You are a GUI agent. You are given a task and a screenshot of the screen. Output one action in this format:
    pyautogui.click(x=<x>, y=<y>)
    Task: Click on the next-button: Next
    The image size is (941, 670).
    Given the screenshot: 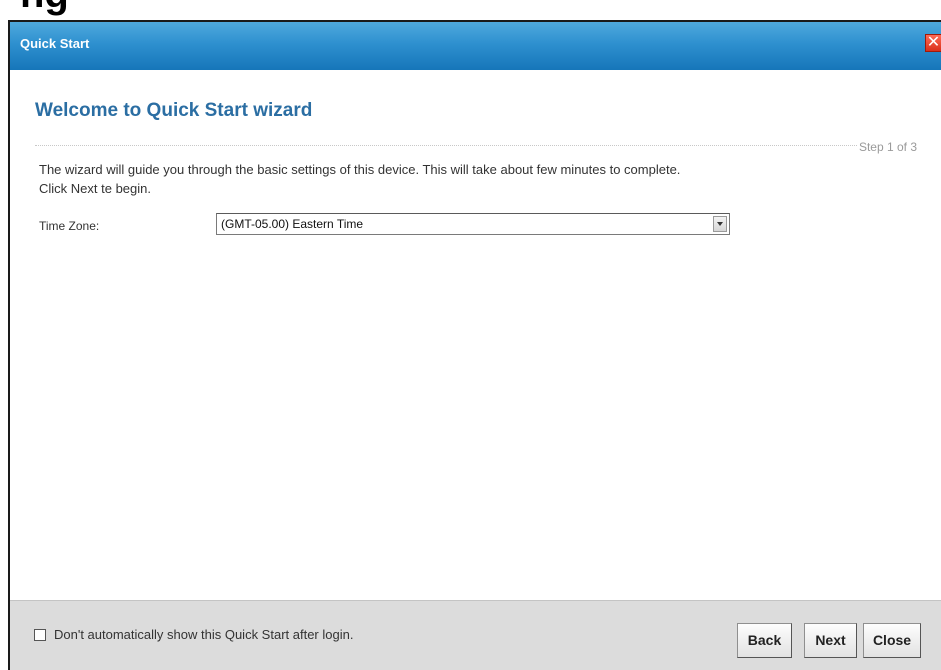 What is the action you would take?
    pyautogui.click(x=830, y=640)
    